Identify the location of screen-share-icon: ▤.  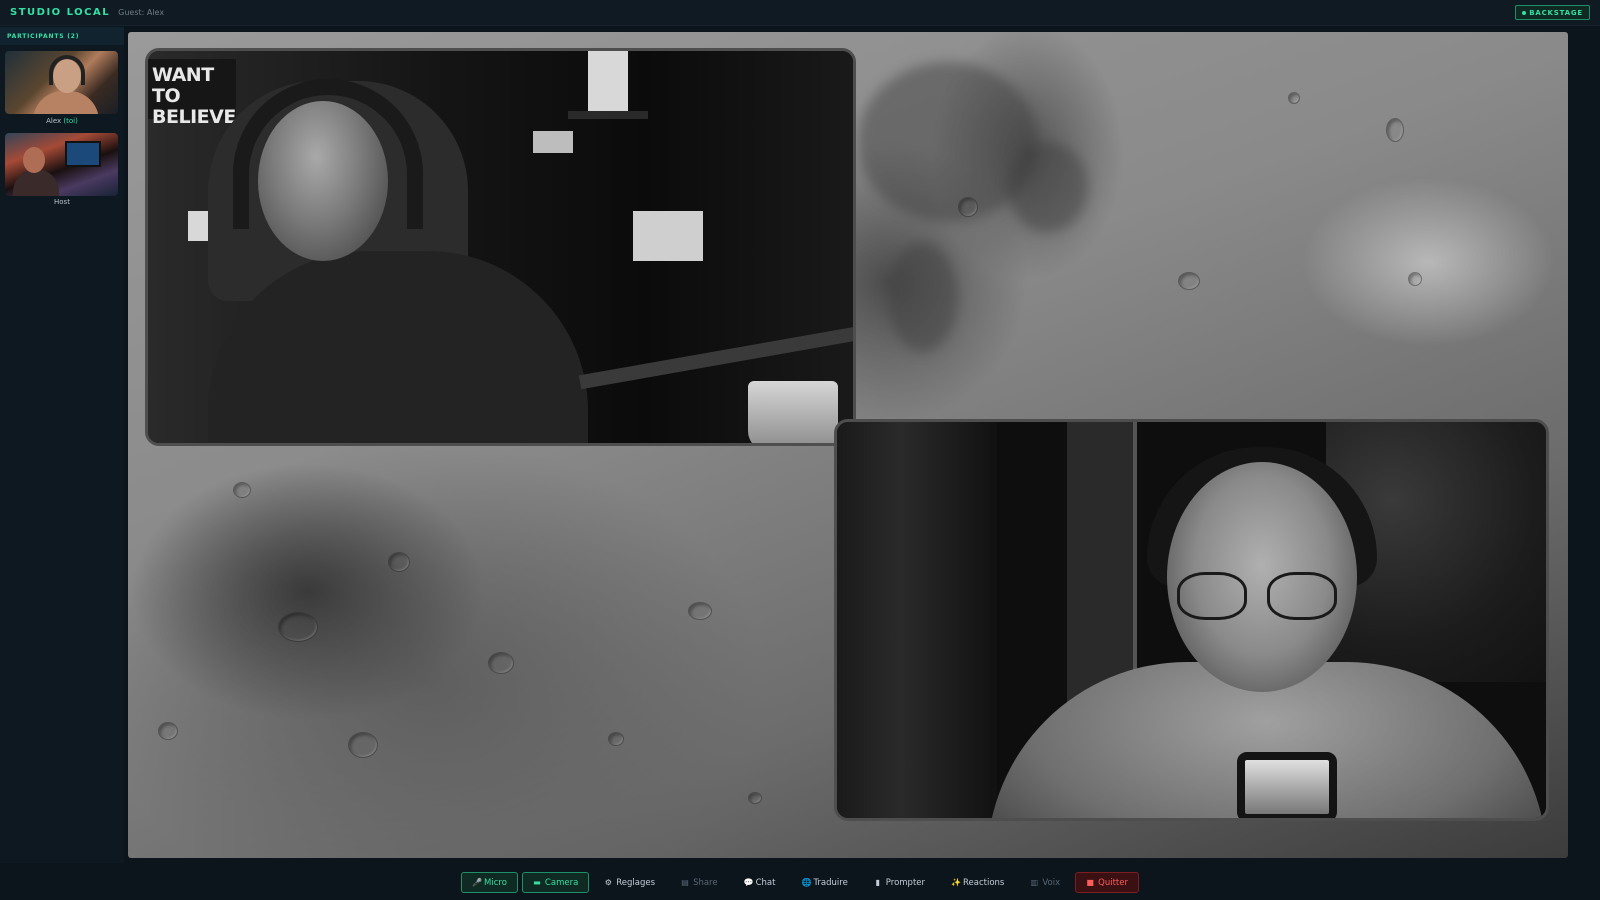
(685, 882).